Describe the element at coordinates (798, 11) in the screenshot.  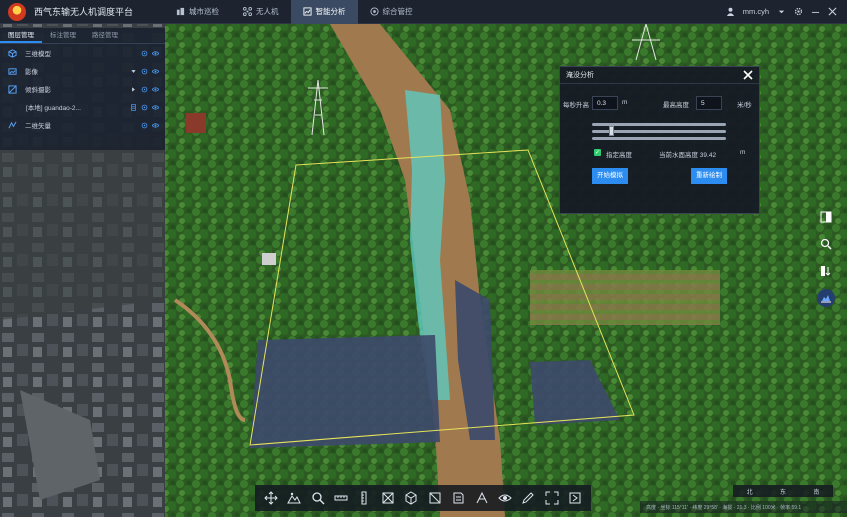
I see `gear-icon` at that location.